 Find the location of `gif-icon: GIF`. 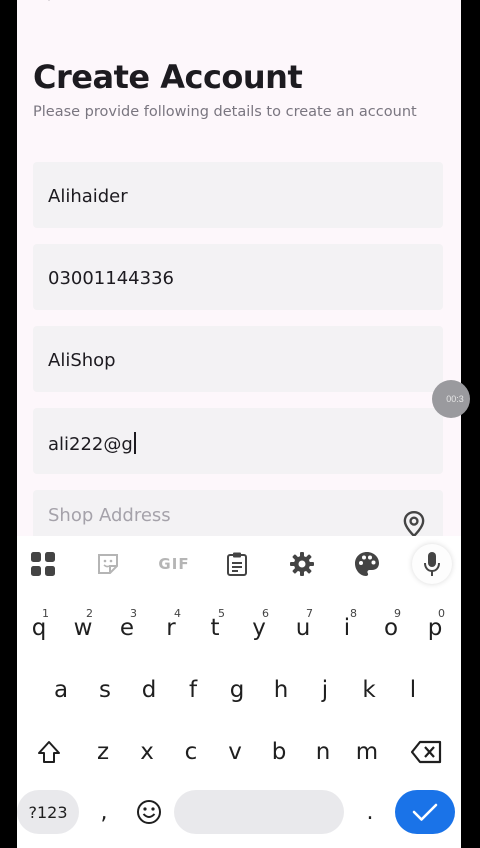

gif-icon: GIF is located at coordinates (174, 564).